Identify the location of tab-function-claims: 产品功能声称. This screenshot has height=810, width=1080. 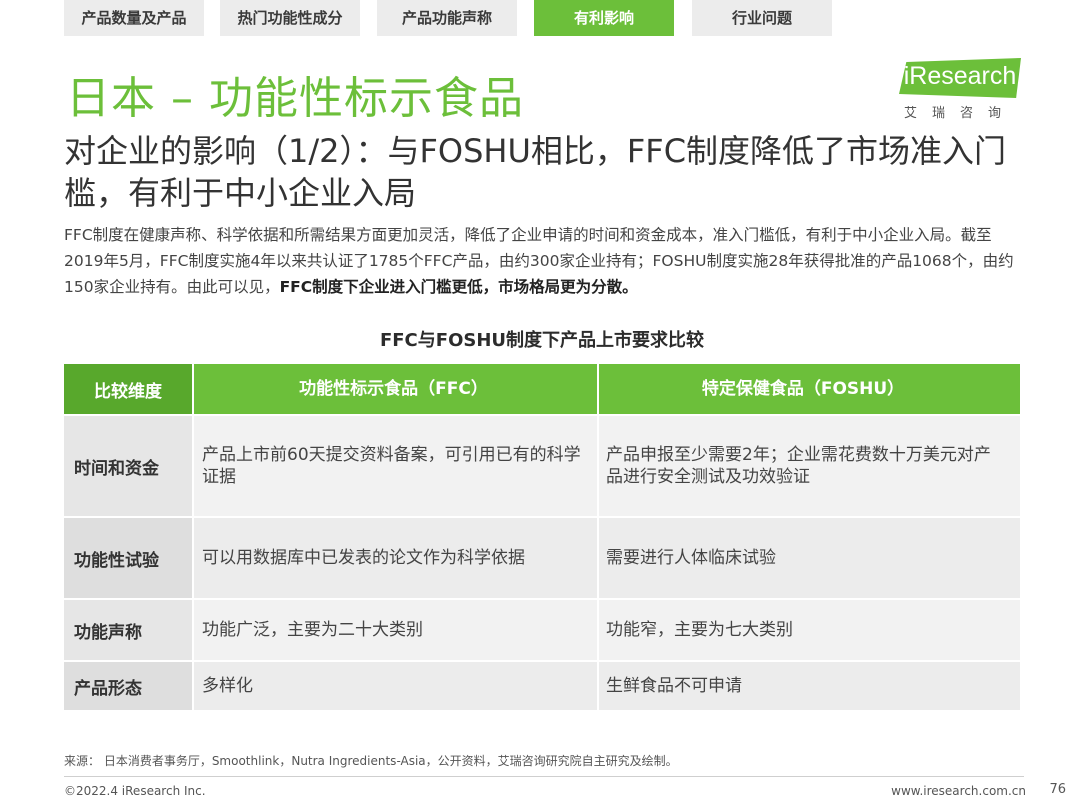
(447, 18).